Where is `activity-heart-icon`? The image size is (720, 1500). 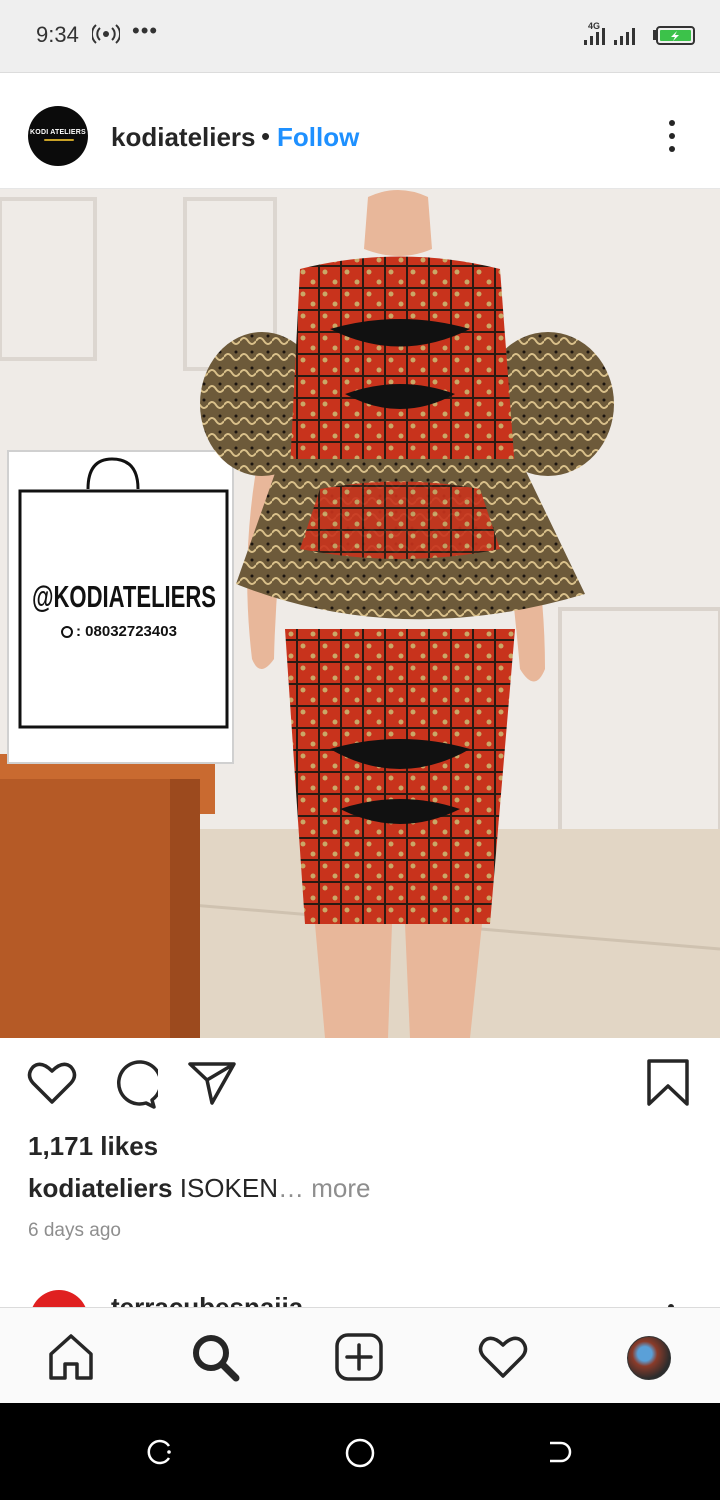
activity-heart-icon is located at coordinates (503, 1357).